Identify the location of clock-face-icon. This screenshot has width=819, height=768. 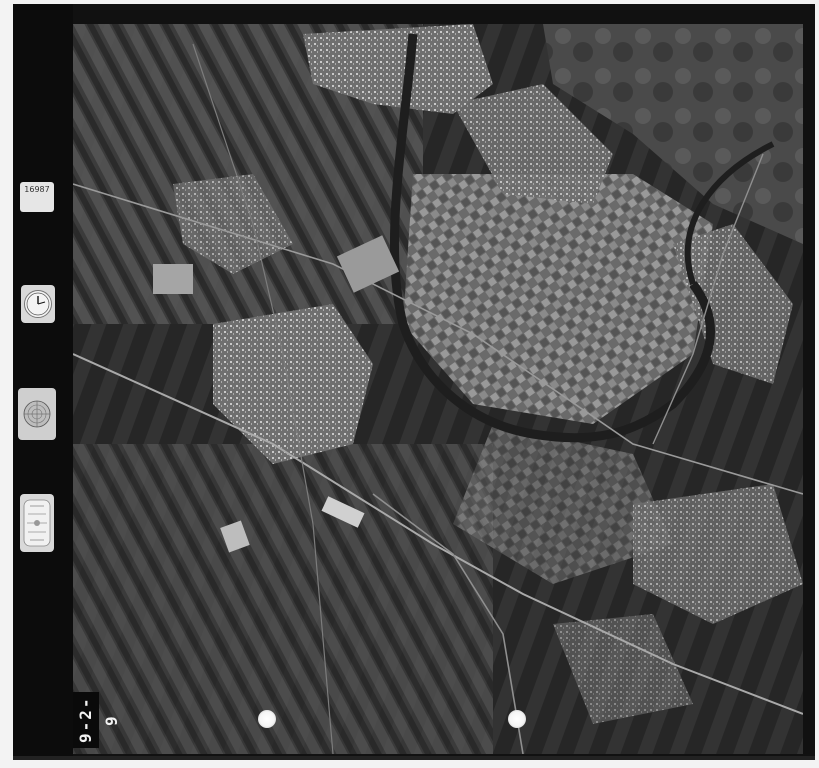
(38, 304).